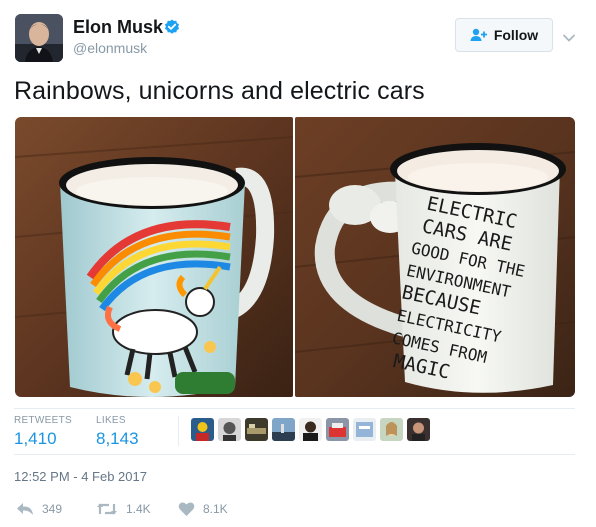 Image resolution: width=596 pixels, height=527 pixels. What do you see at coordinates (43, 420) in the screenshot?
I see `retweets-label: RETWEETS` at bounding box center [43, 420].